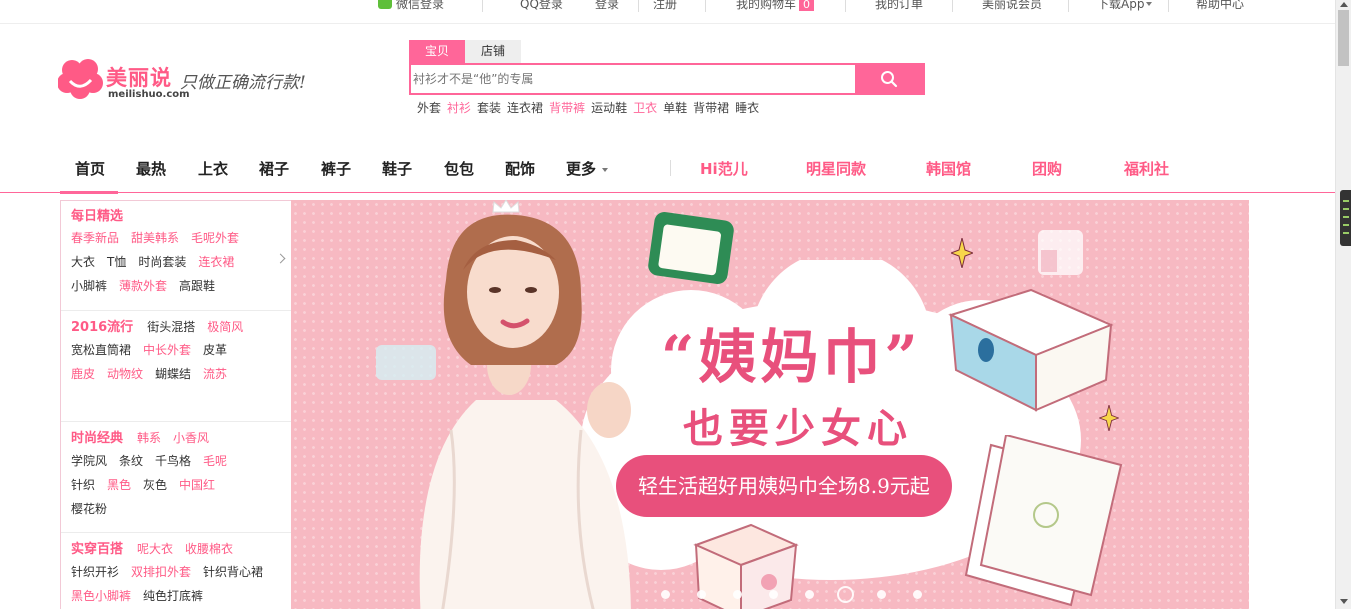  I want to click on category-link: 千鸟格, so click(173, 461).